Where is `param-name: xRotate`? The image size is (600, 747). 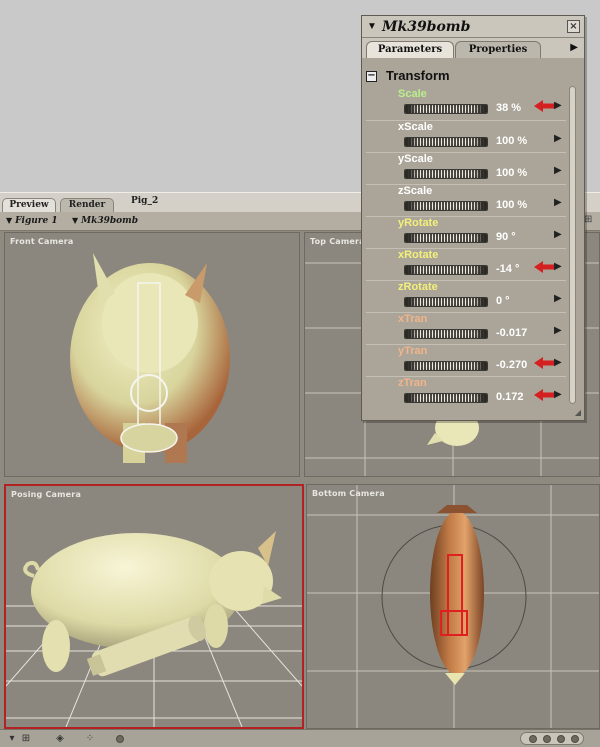
param-name: xRotate is located at coordinates (418, 255).